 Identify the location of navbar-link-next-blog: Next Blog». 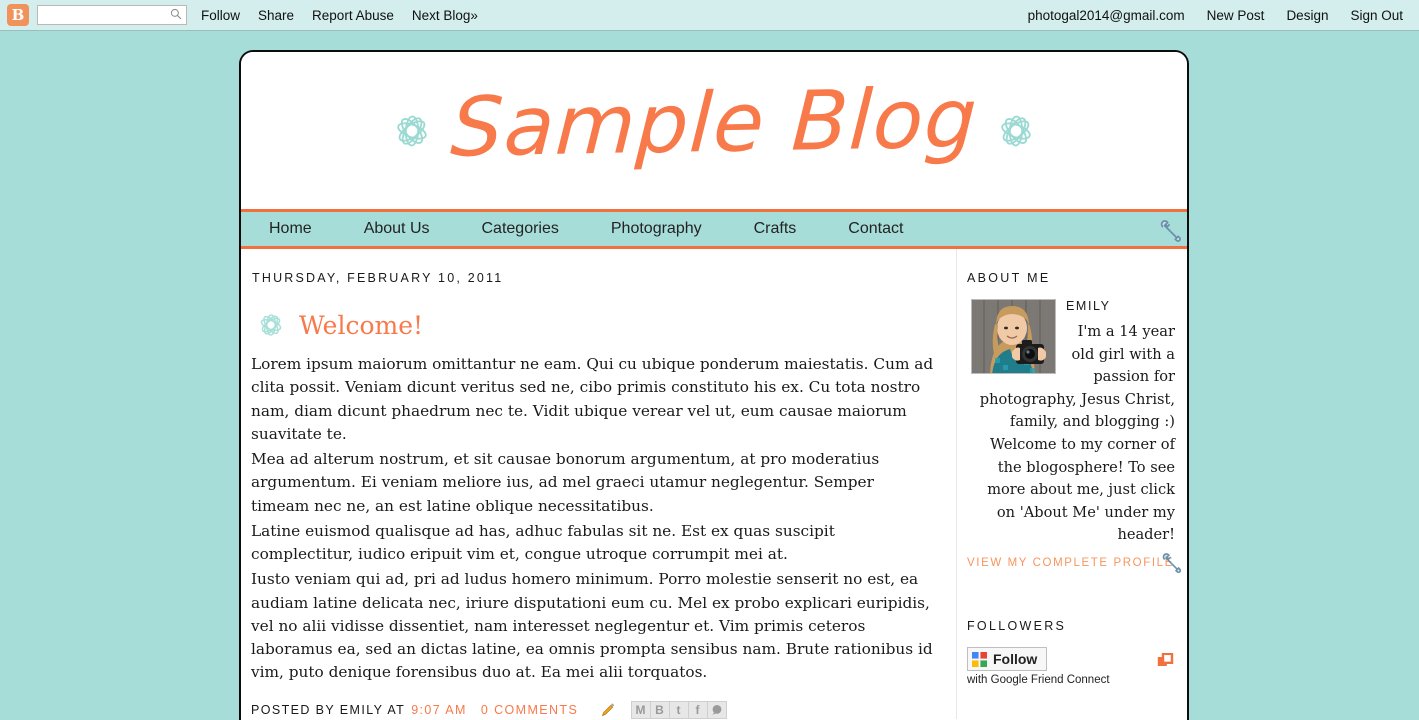
(445, 15).